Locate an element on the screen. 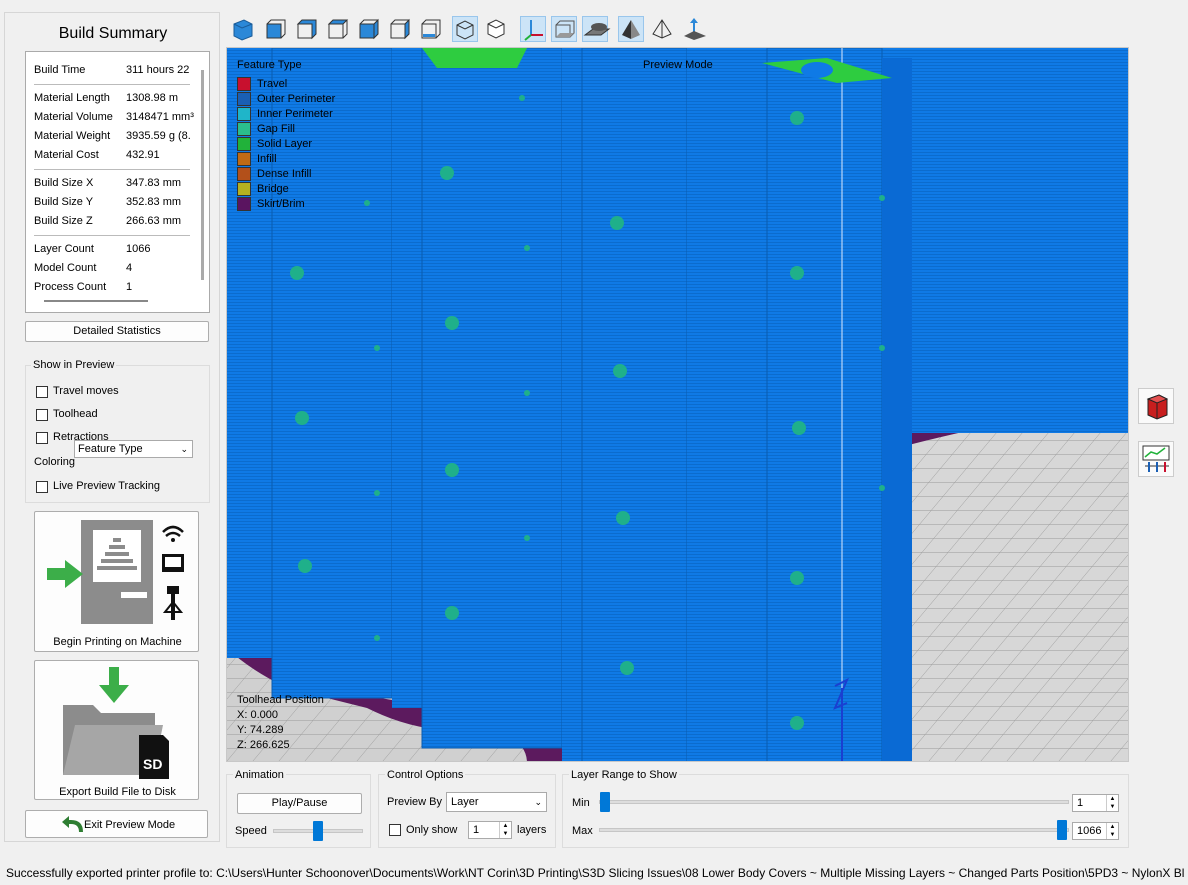  view-back-icon is located at coordinates (305, 29).